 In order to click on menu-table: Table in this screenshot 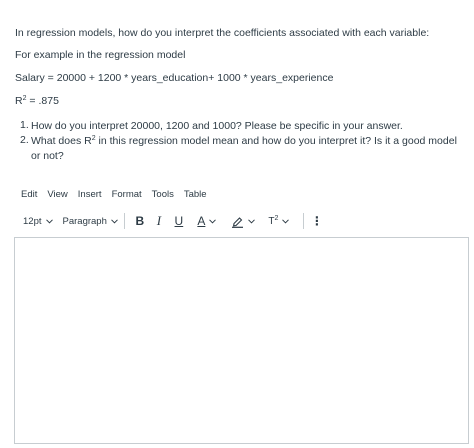, I will do `click(195, 194)`.